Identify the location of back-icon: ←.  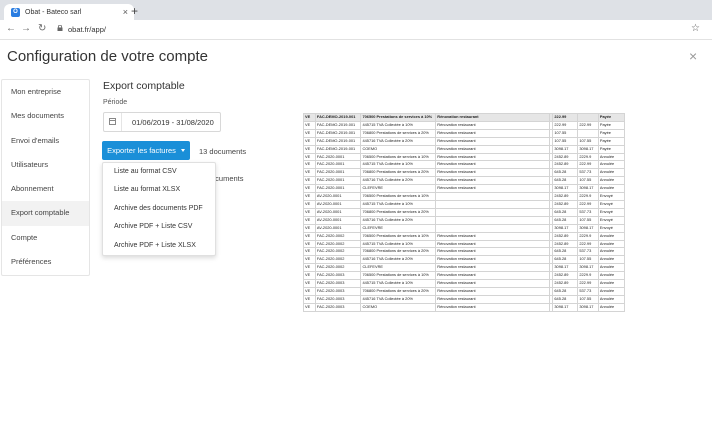
(11, 29).